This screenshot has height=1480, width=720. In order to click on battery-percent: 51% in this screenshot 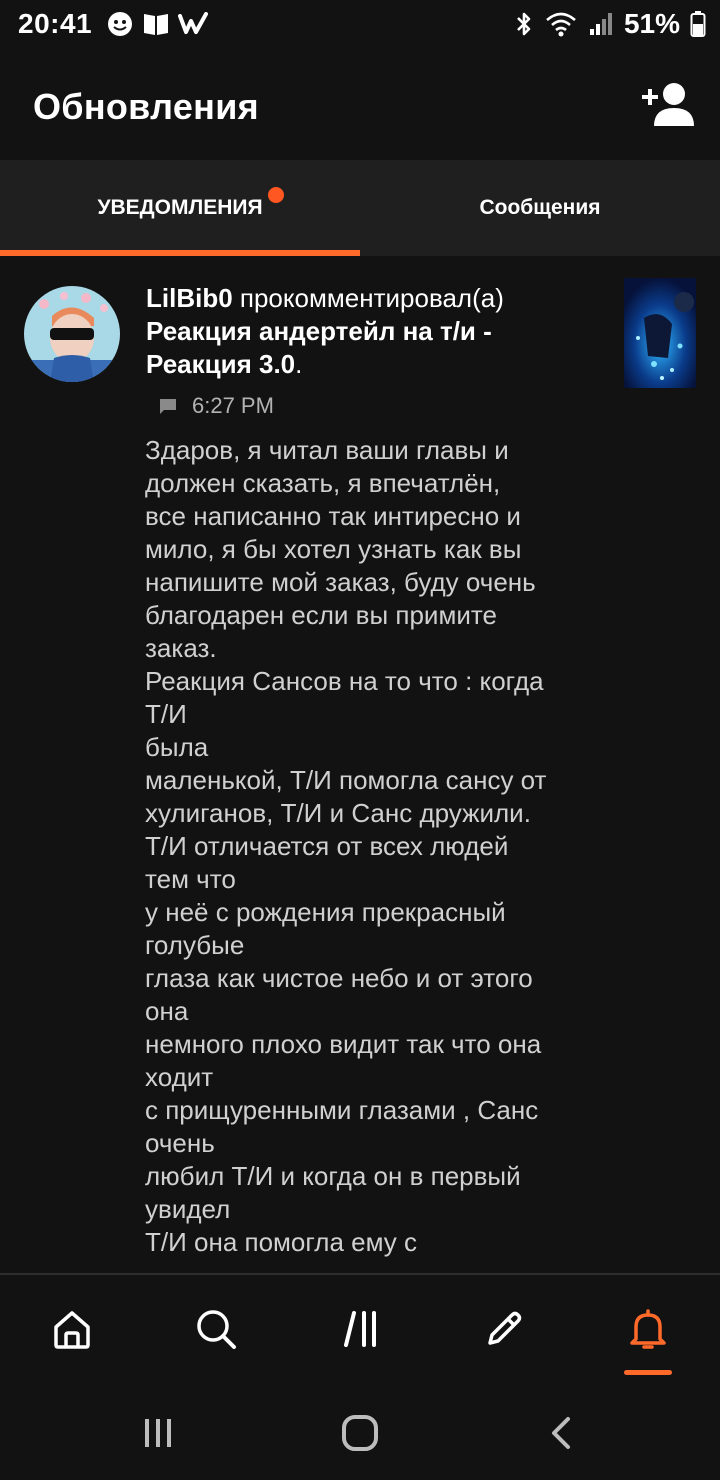, I will do `click(651, 23)`.